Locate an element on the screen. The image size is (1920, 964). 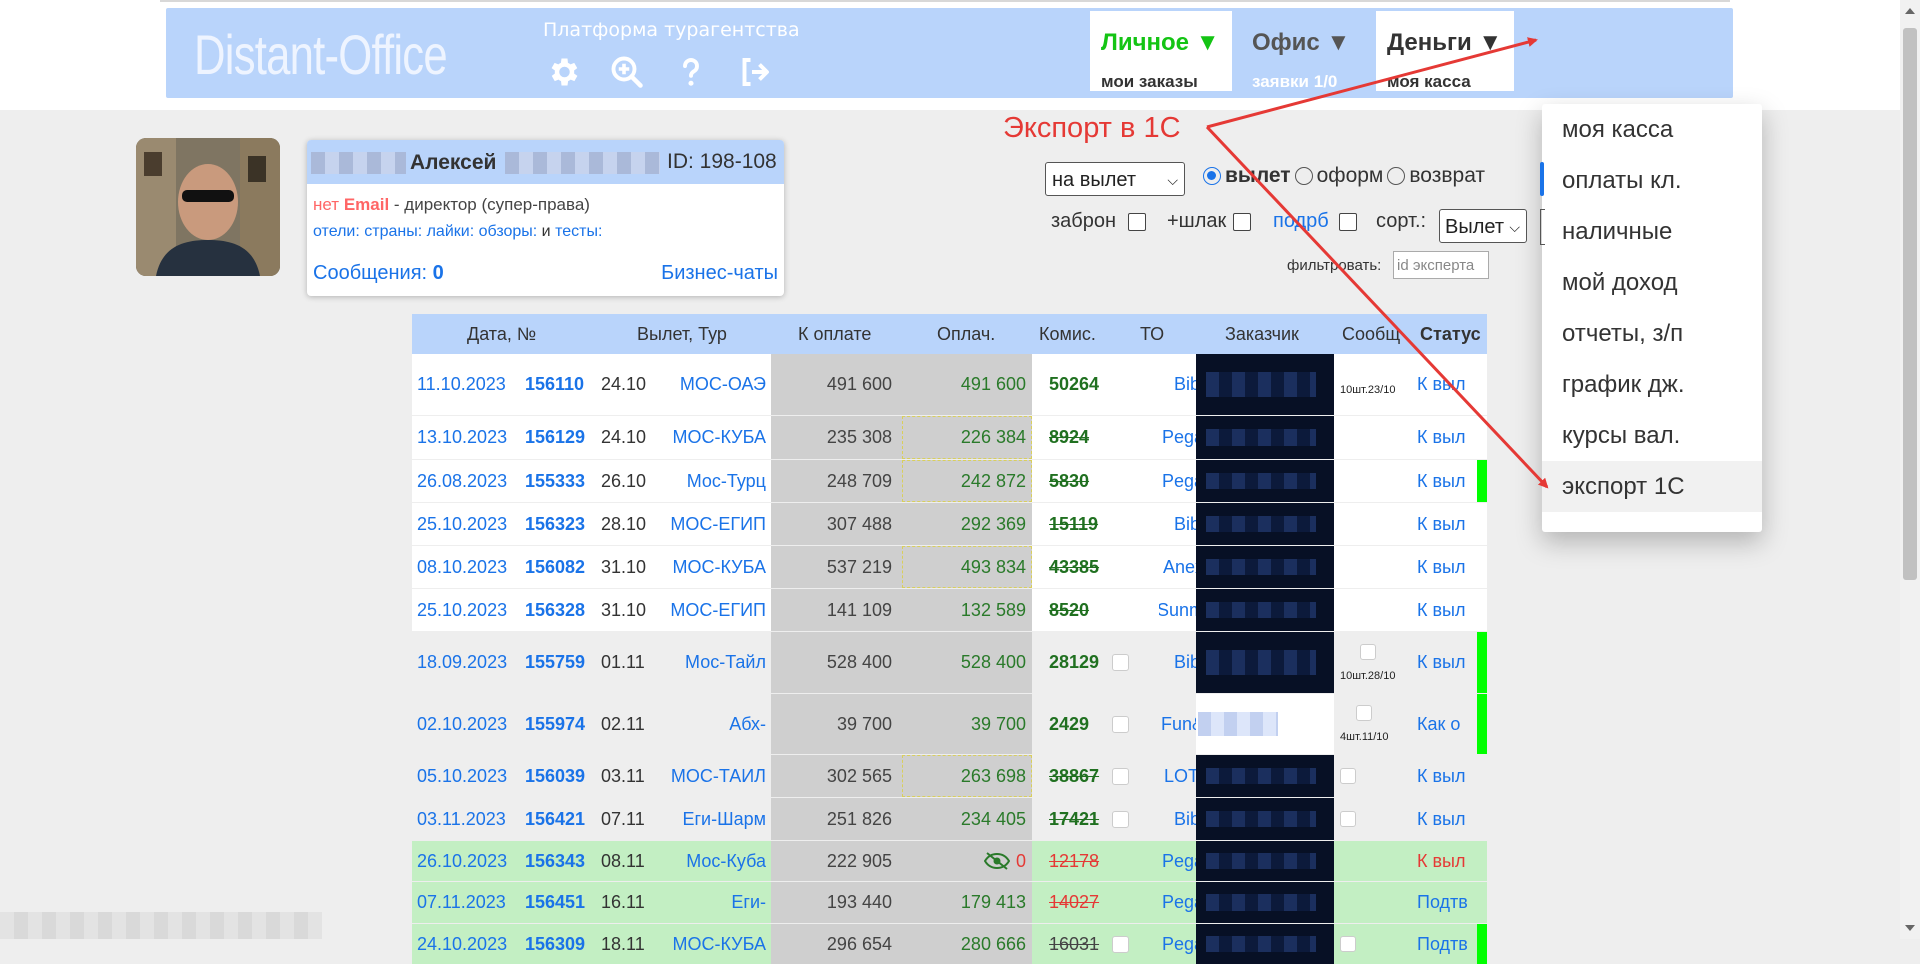
order-date-link: 11.10.2023 is located at coordinates (461, 384).